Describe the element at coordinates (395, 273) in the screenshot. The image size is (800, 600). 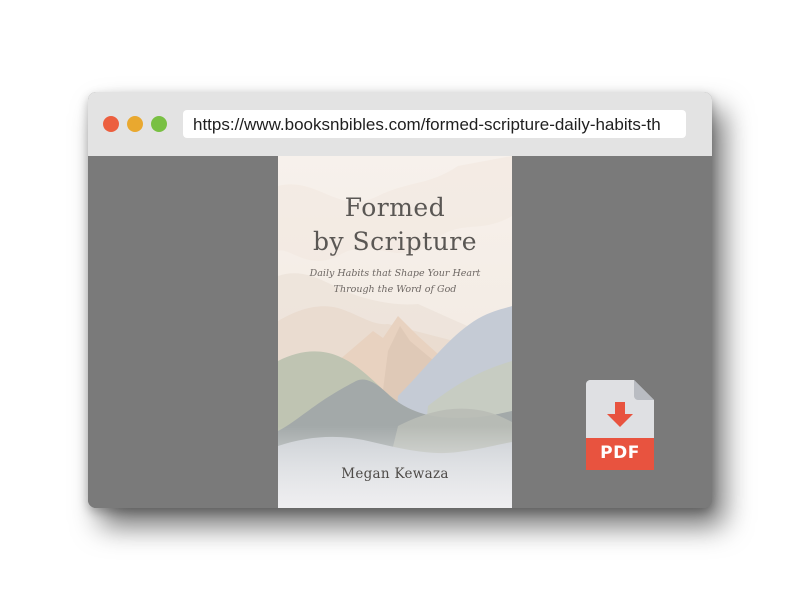
I see `book-subtitle-line1: Daily Habits that Shape Your Heart` at that location.